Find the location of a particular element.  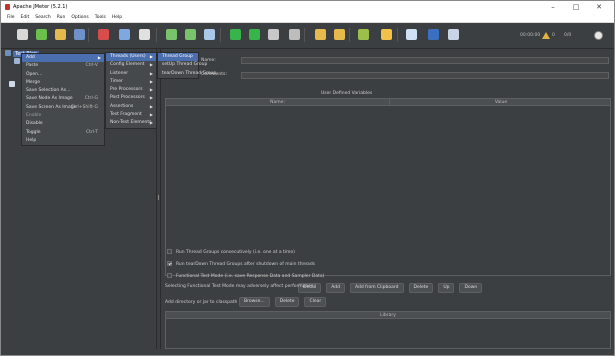

toggle-icon is located at coordinates (209, 34).